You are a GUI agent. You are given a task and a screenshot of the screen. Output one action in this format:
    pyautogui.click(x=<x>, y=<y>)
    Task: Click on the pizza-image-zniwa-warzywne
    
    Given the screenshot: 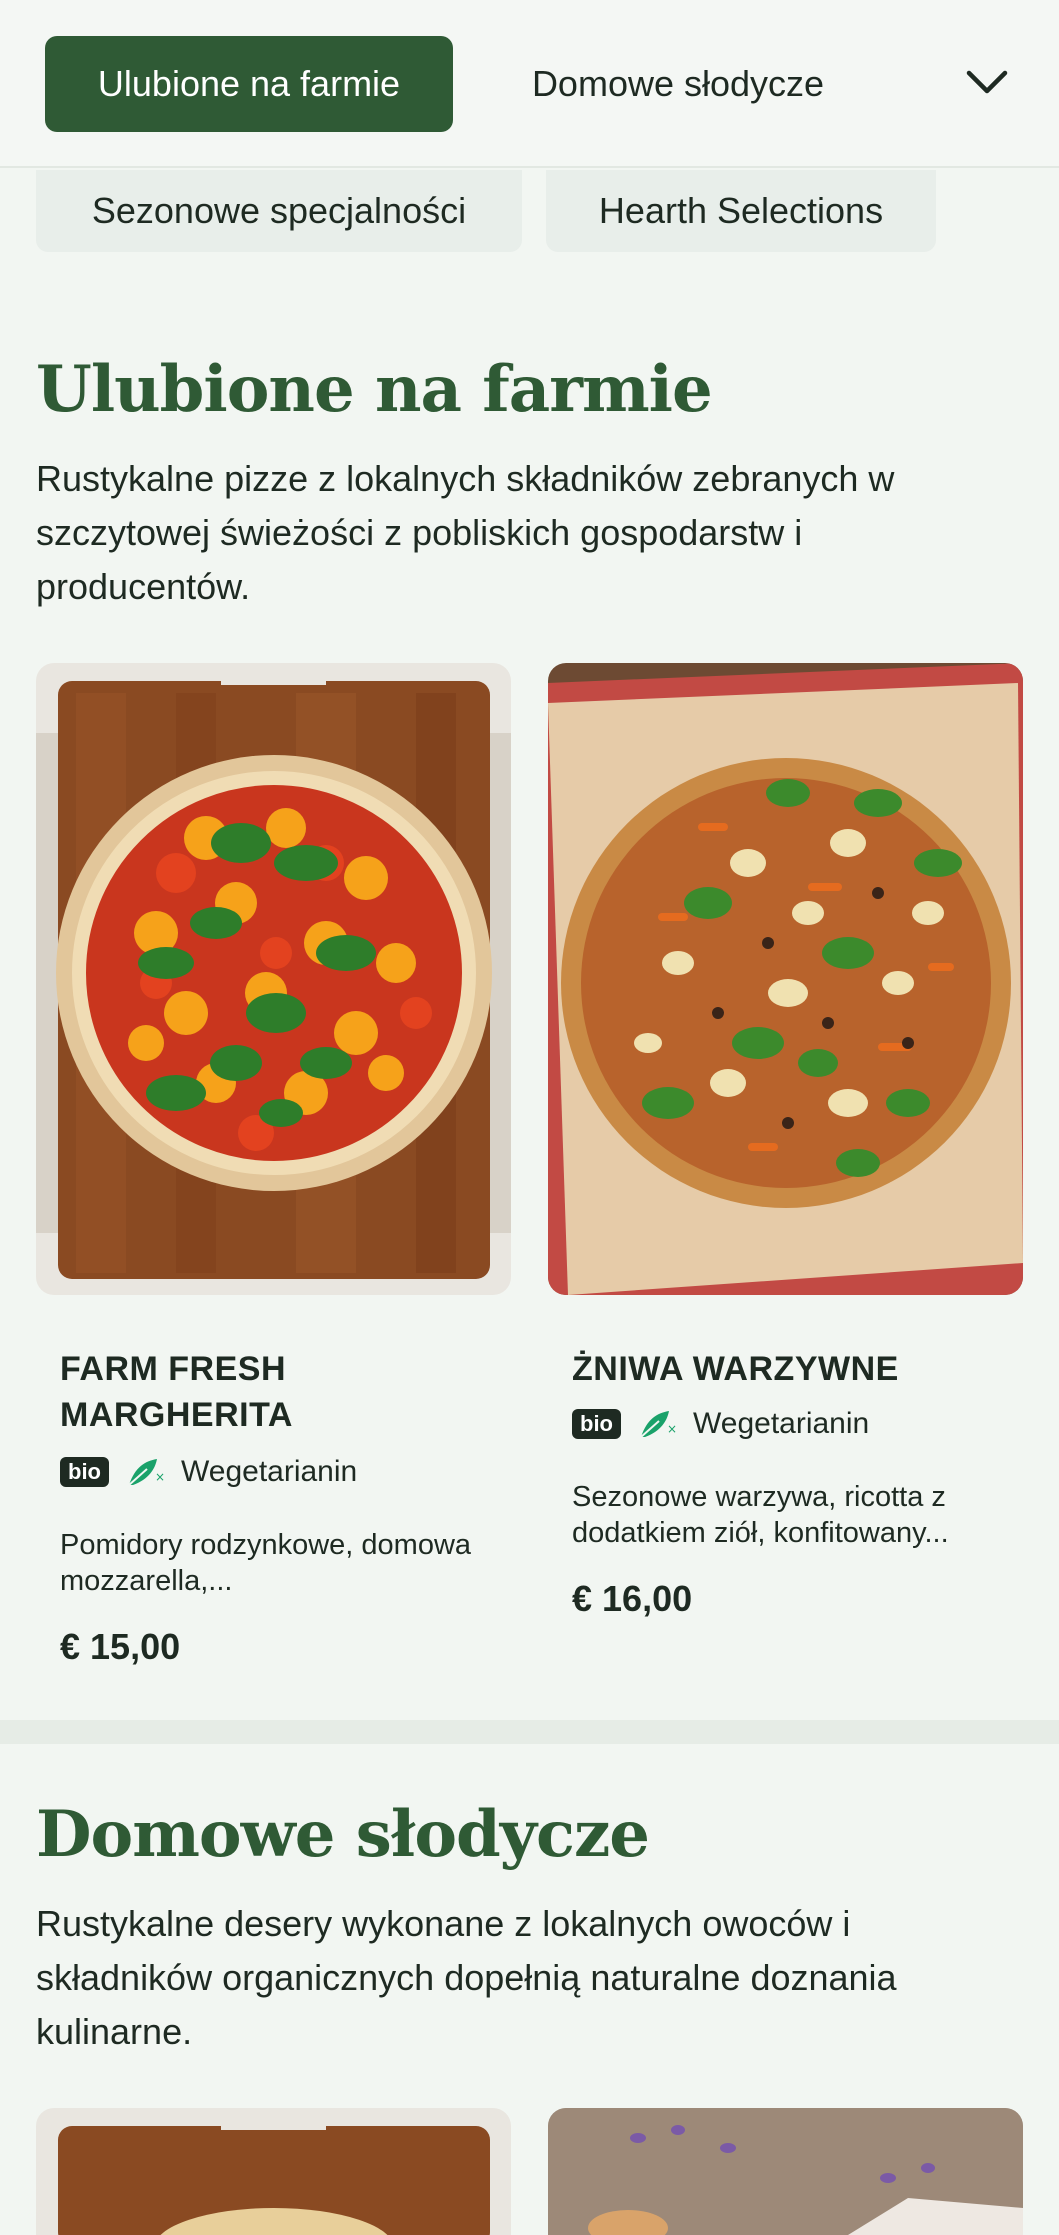 What is the action you would take?
    pyautogui.click(x=785, y=979)
    